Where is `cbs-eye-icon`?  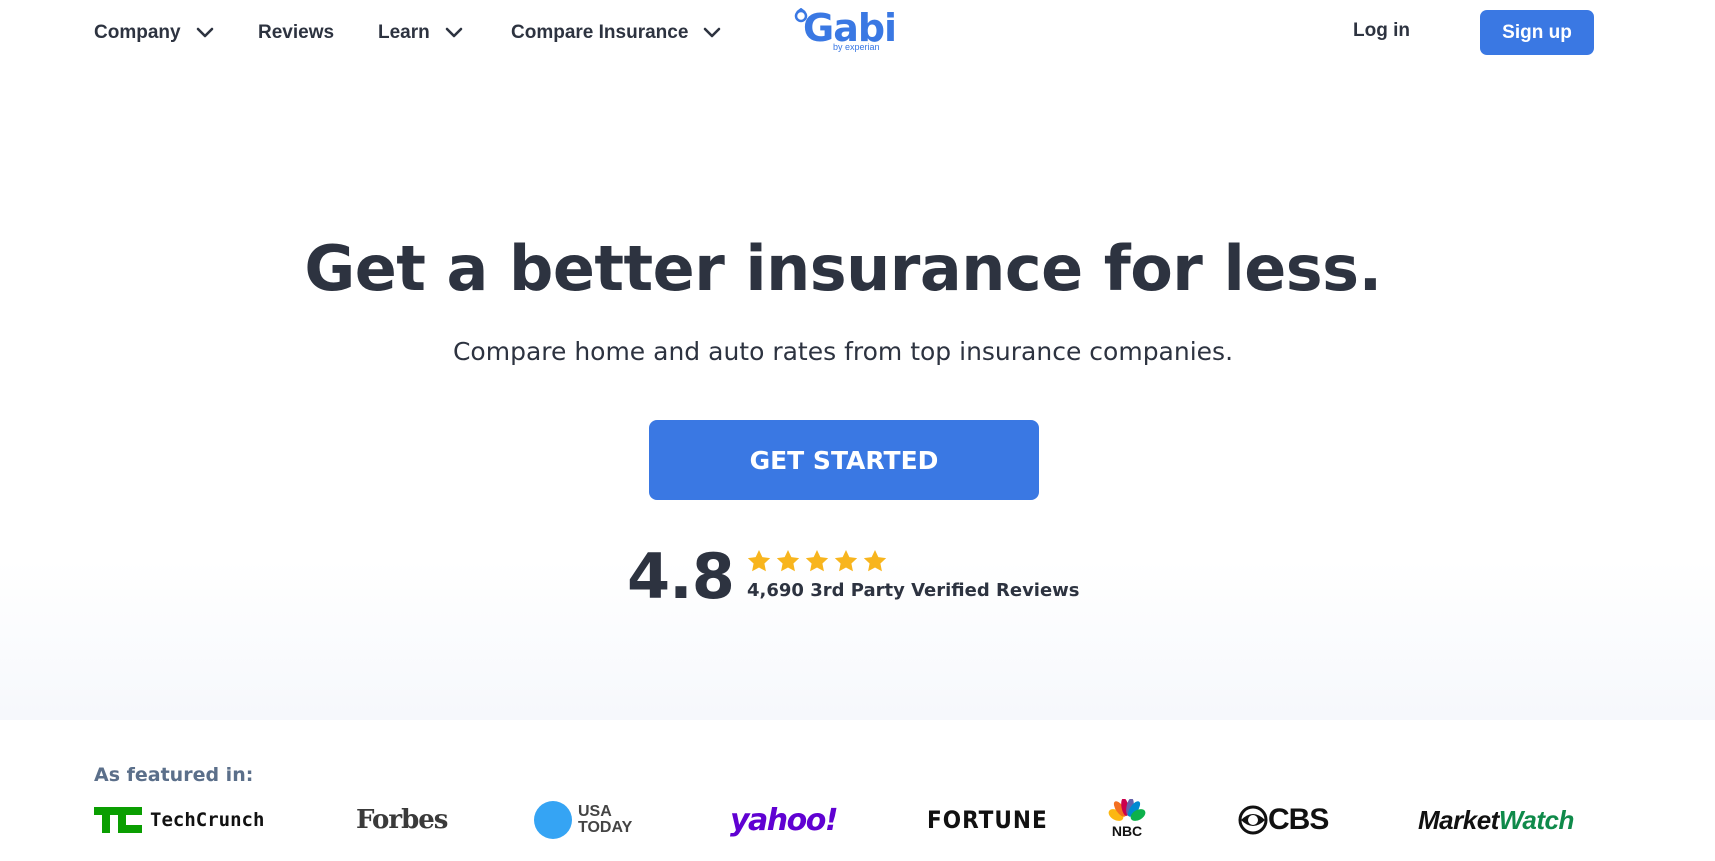
cbs-eye-icon is located at coordinates (1253, 820).